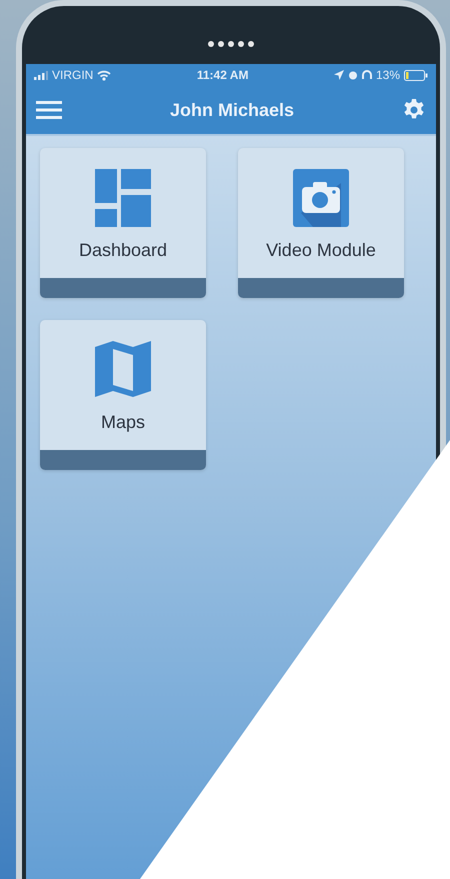 Image resolution: width=450 pixels, height=879 pixels. Describe the element at coordinates (73, 75) in the screenshot. I see `carrier-name: VIRGIN` at that location.